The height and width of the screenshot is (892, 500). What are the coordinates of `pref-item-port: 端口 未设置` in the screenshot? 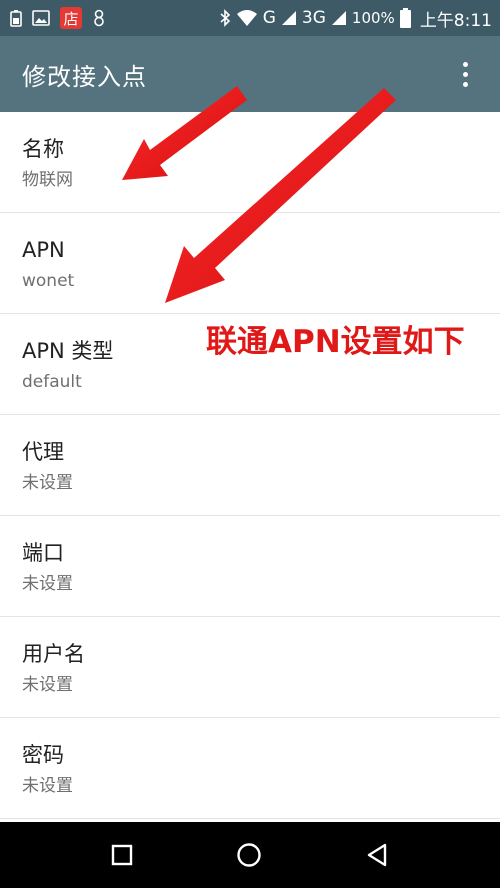 It's located at (250, 566).